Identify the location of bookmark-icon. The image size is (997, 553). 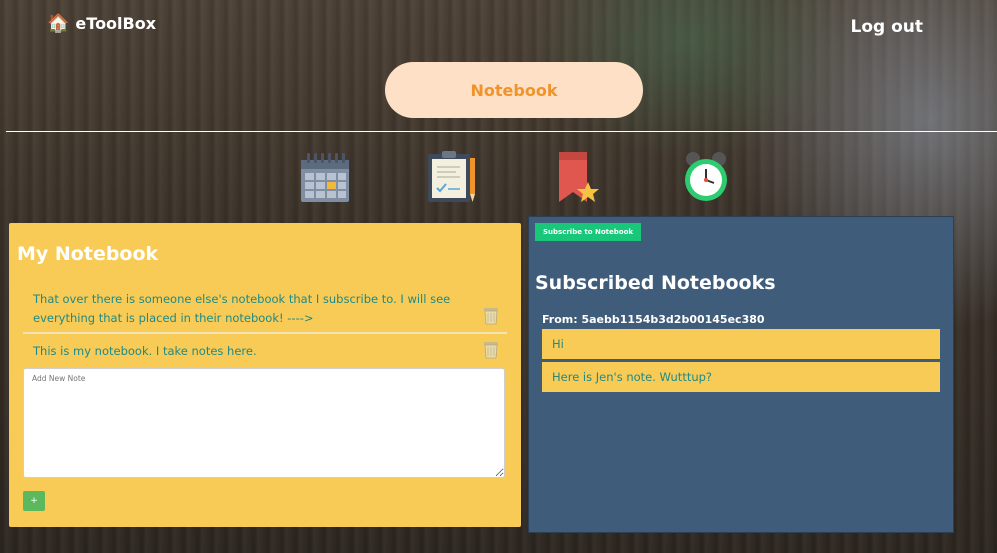
(583, 178).